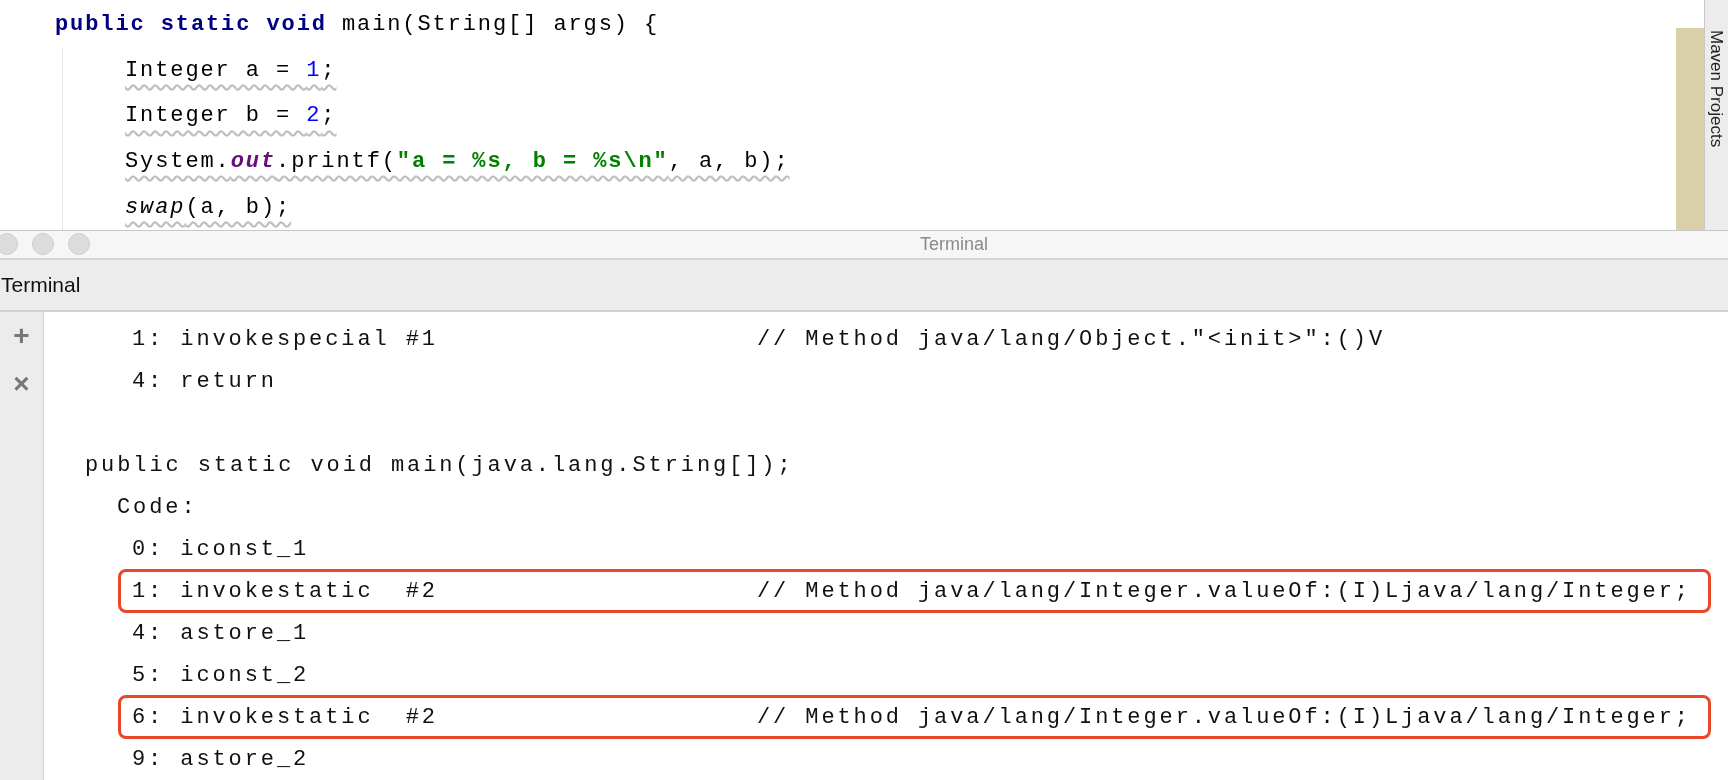 The height and width of the screenshot is (780, 1728). What do you see at coordinates (208, 207) in the screenshot?
I see `code-line: swap(a, b);` at bounding box center [208, 207].